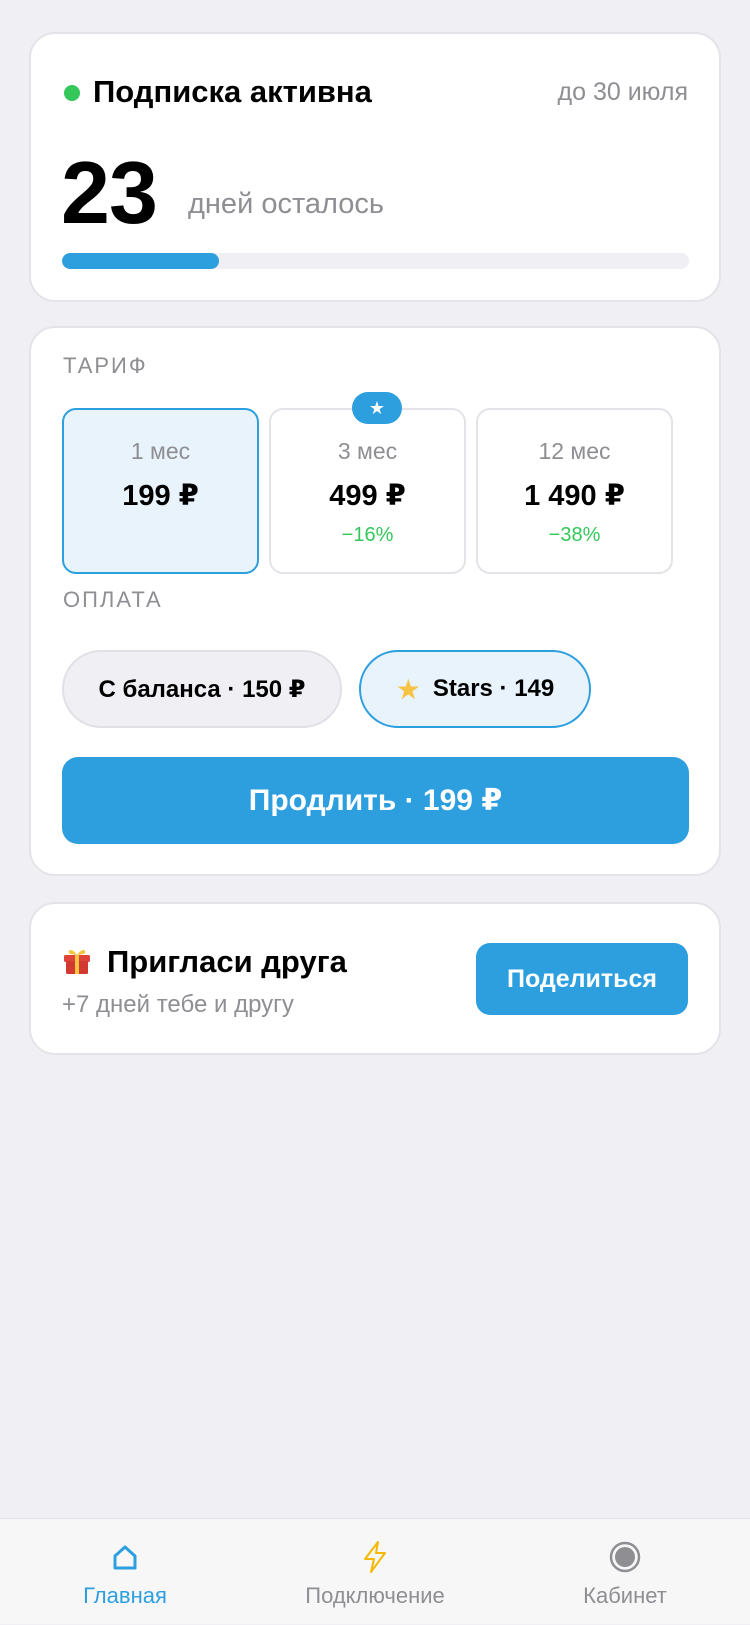  What do you see at coordinates (125, 1595) in the screenshot?
I see `tab-label: Главная` at bounding box center [125, 1595].